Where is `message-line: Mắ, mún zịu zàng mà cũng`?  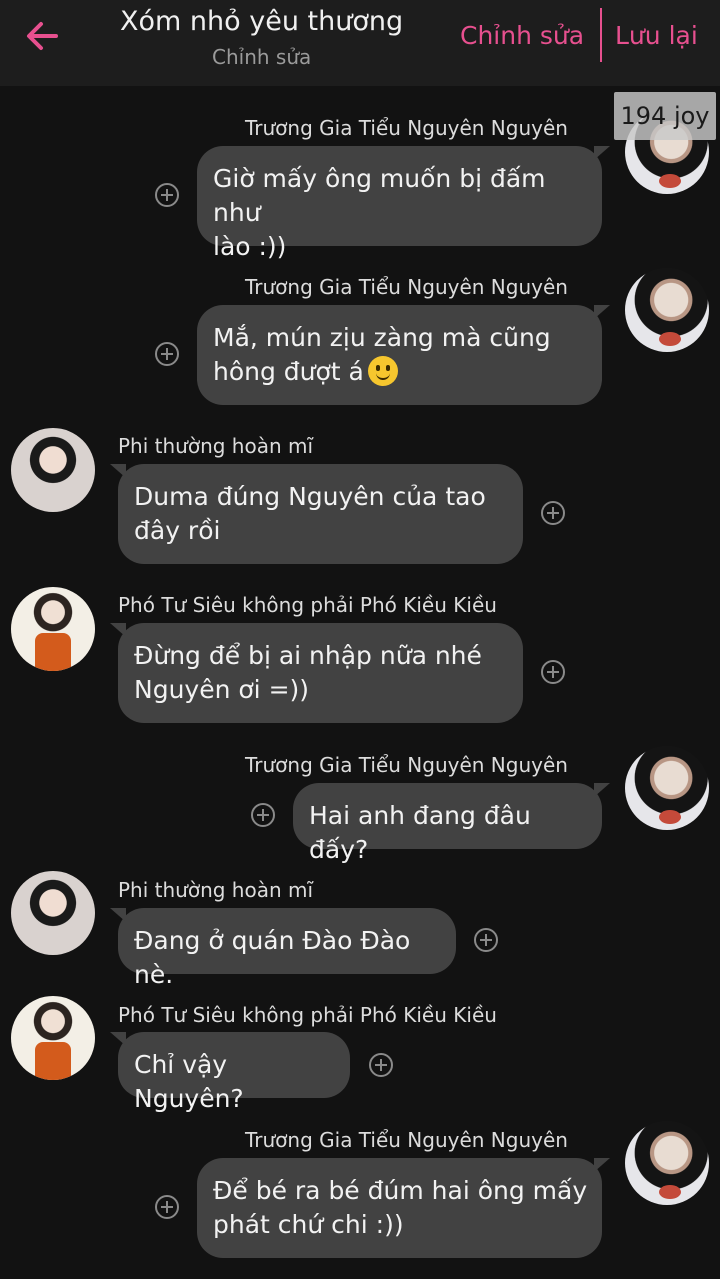
message-line: Mắ, mún zịu zàng mà cũng is located at coordinates (382, 337).